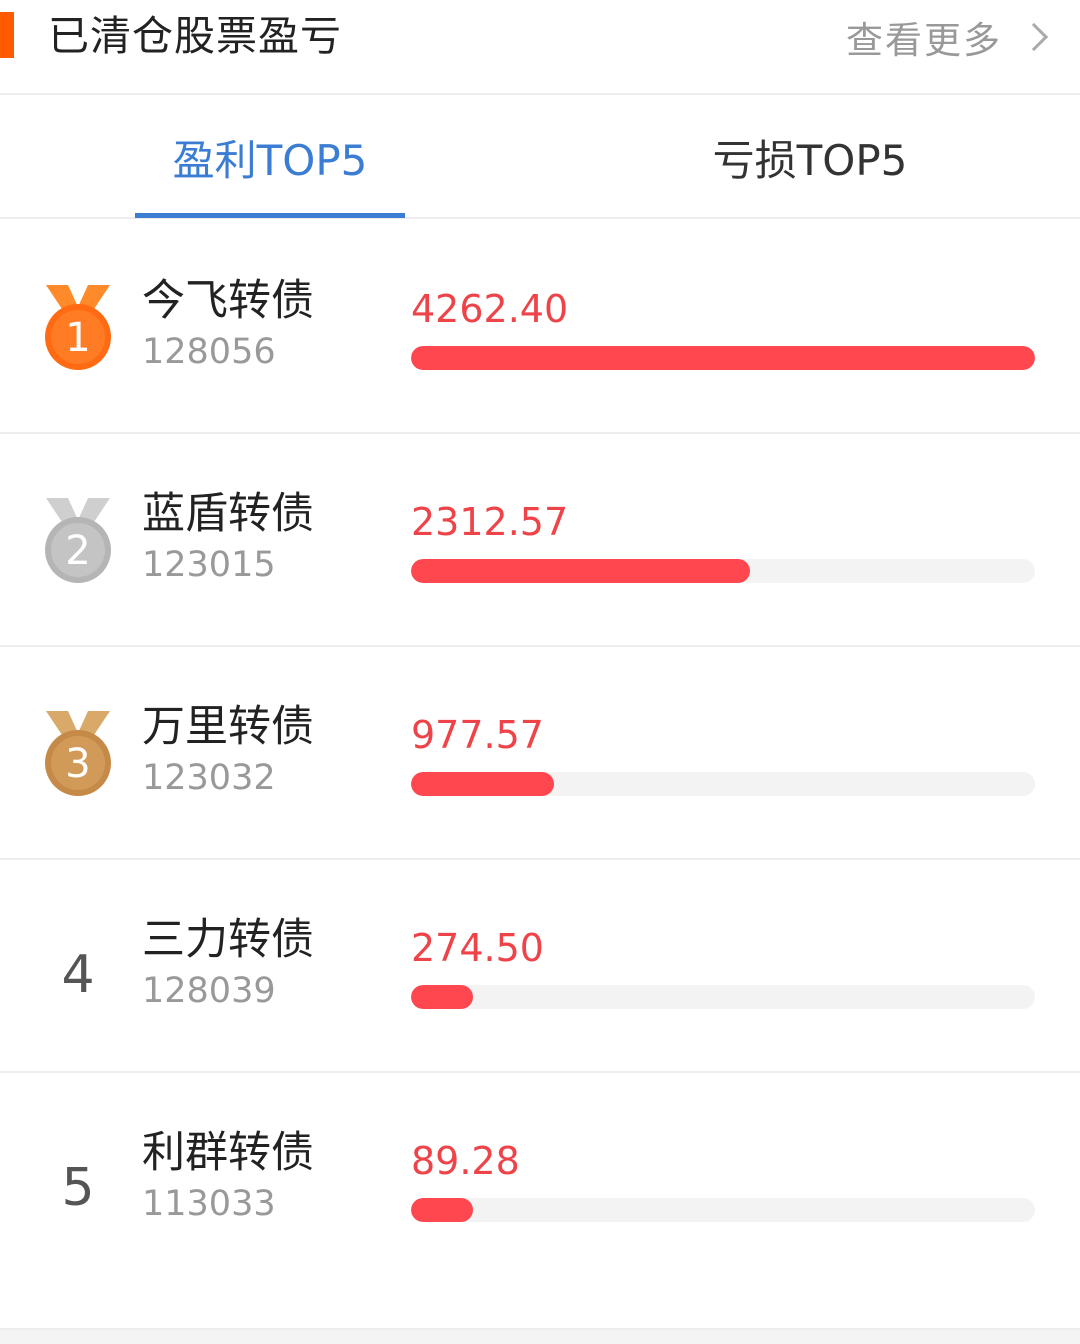  What do you see at coordinates (7, 35) in the screenshot?
I see `header-accent-bar` at bounding box center [7, 35].